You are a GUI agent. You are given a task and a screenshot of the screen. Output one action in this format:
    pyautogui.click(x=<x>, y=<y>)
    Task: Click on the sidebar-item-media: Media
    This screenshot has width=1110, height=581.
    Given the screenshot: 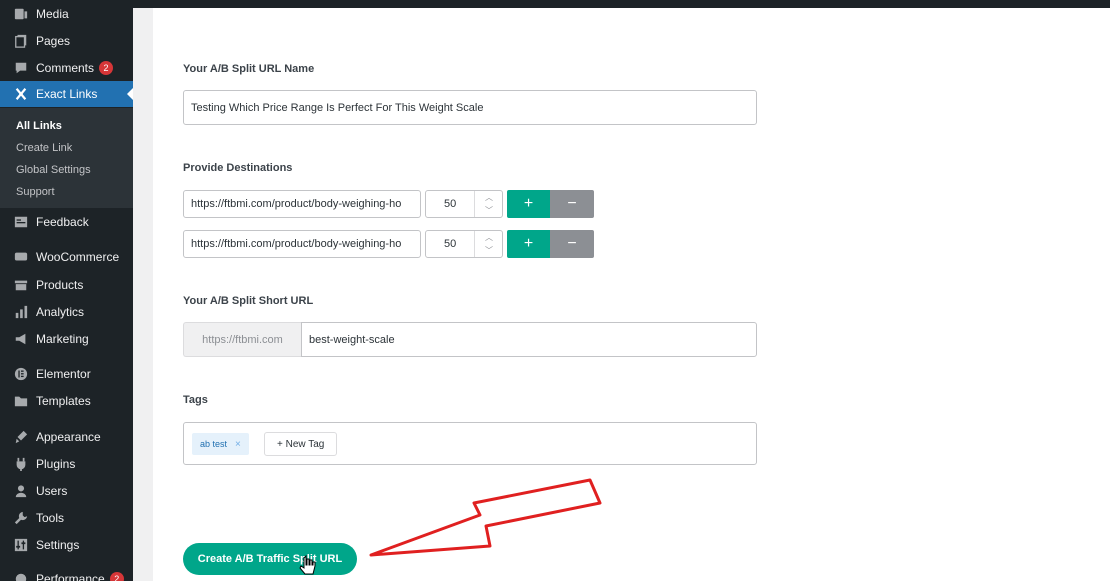 What is the action you would take?
    pyautogui.click(x=66, y=14)
    